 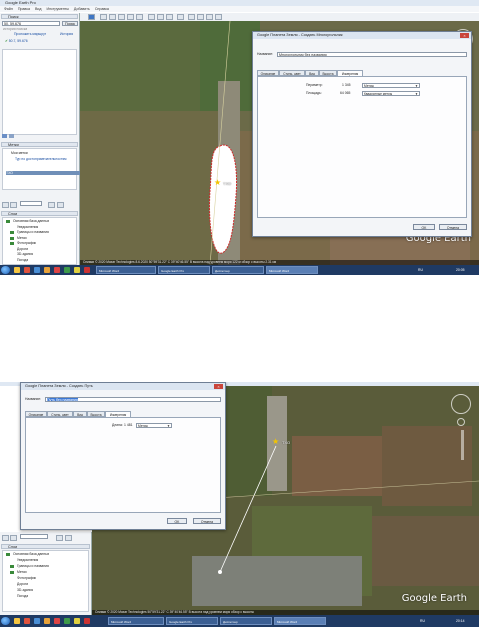 What do you see at coordinates (47, 270) in the screenshot?
I see `media-icon` at bounding box center [47, 270].